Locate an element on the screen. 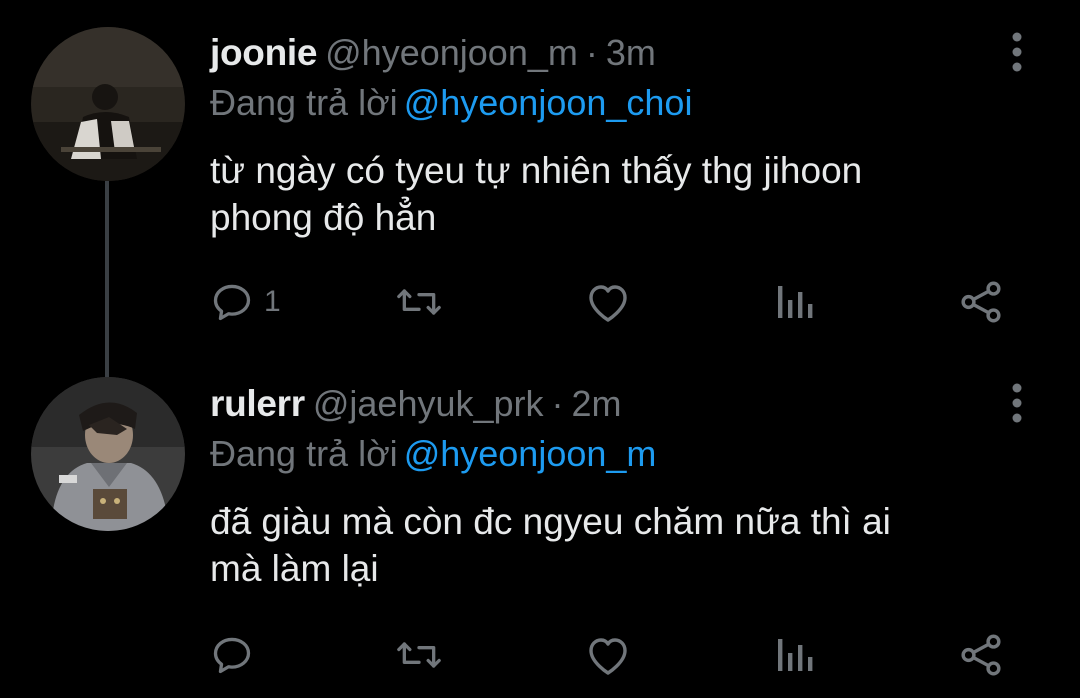 This screenshot has width=1080, height=698. action-bar is located at coordinates (615, 655).